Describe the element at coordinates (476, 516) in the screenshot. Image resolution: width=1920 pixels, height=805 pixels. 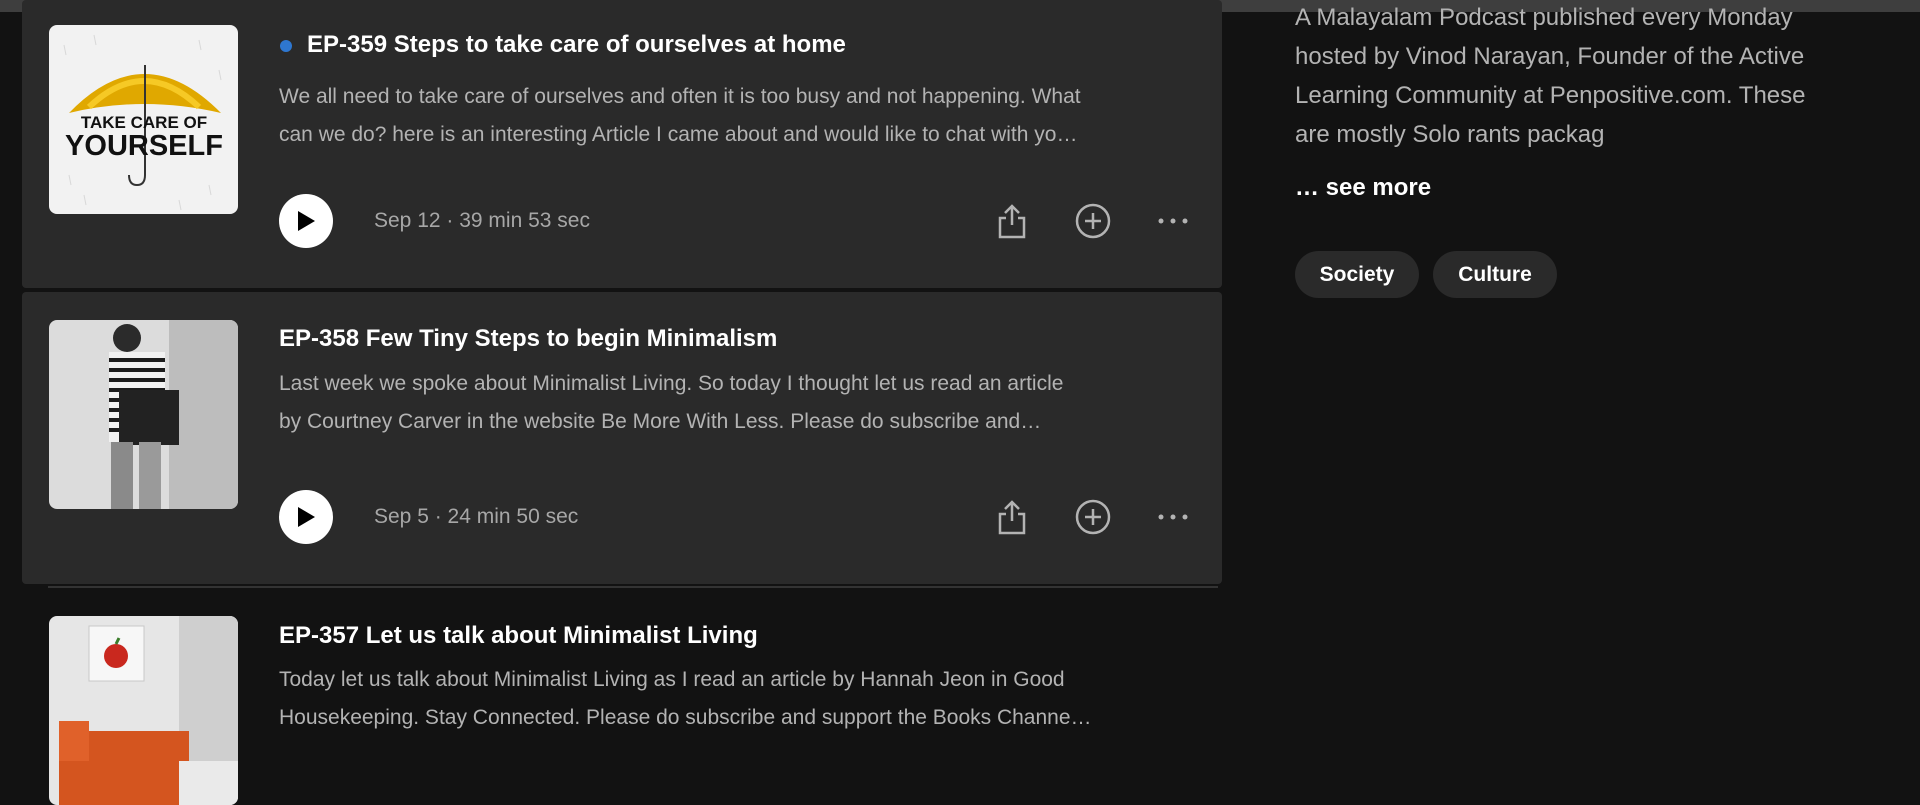
I see `episode-date-duration: Sep 5 · 24 min 50 sec` at that location.